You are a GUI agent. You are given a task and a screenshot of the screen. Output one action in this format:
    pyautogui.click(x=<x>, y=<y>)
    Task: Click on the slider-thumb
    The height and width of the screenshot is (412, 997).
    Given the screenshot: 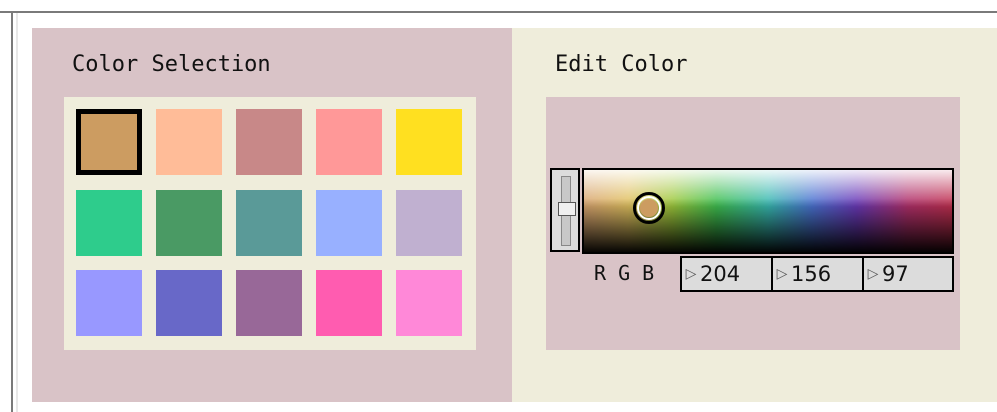 What is the action you would take?
    pyautogui.click(x=567, y=209)
    